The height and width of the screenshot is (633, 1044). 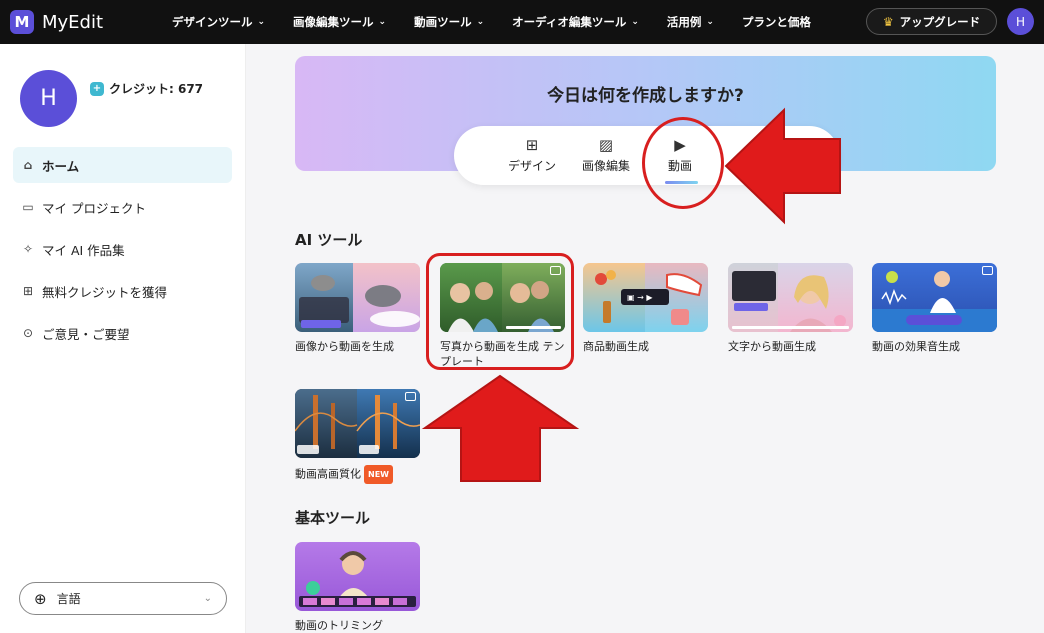 I want to click on red-arrow-left-icon, so click(x=782, y=166).